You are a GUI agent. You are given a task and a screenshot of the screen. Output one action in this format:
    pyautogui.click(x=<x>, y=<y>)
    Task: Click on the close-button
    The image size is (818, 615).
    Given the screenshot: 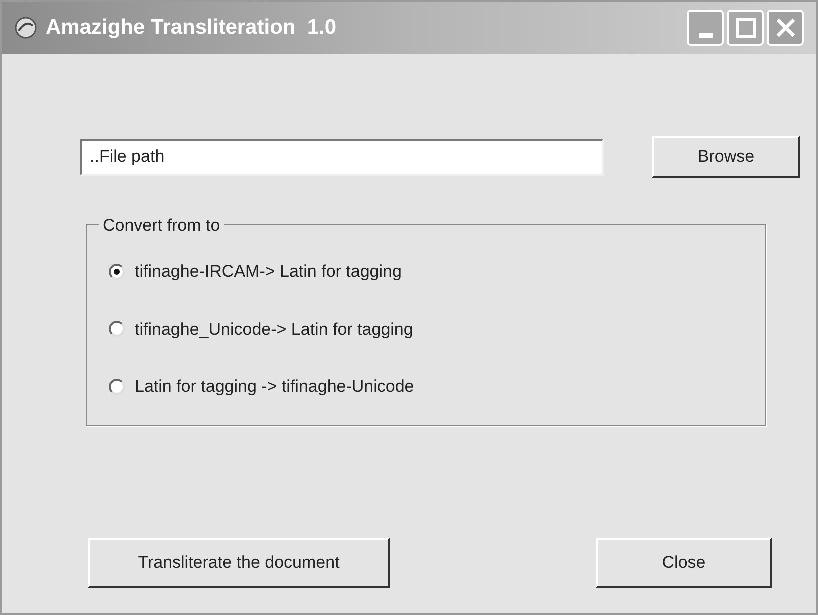 What is the action you would take?
    pyautogui.click(x=785, y=28)
    